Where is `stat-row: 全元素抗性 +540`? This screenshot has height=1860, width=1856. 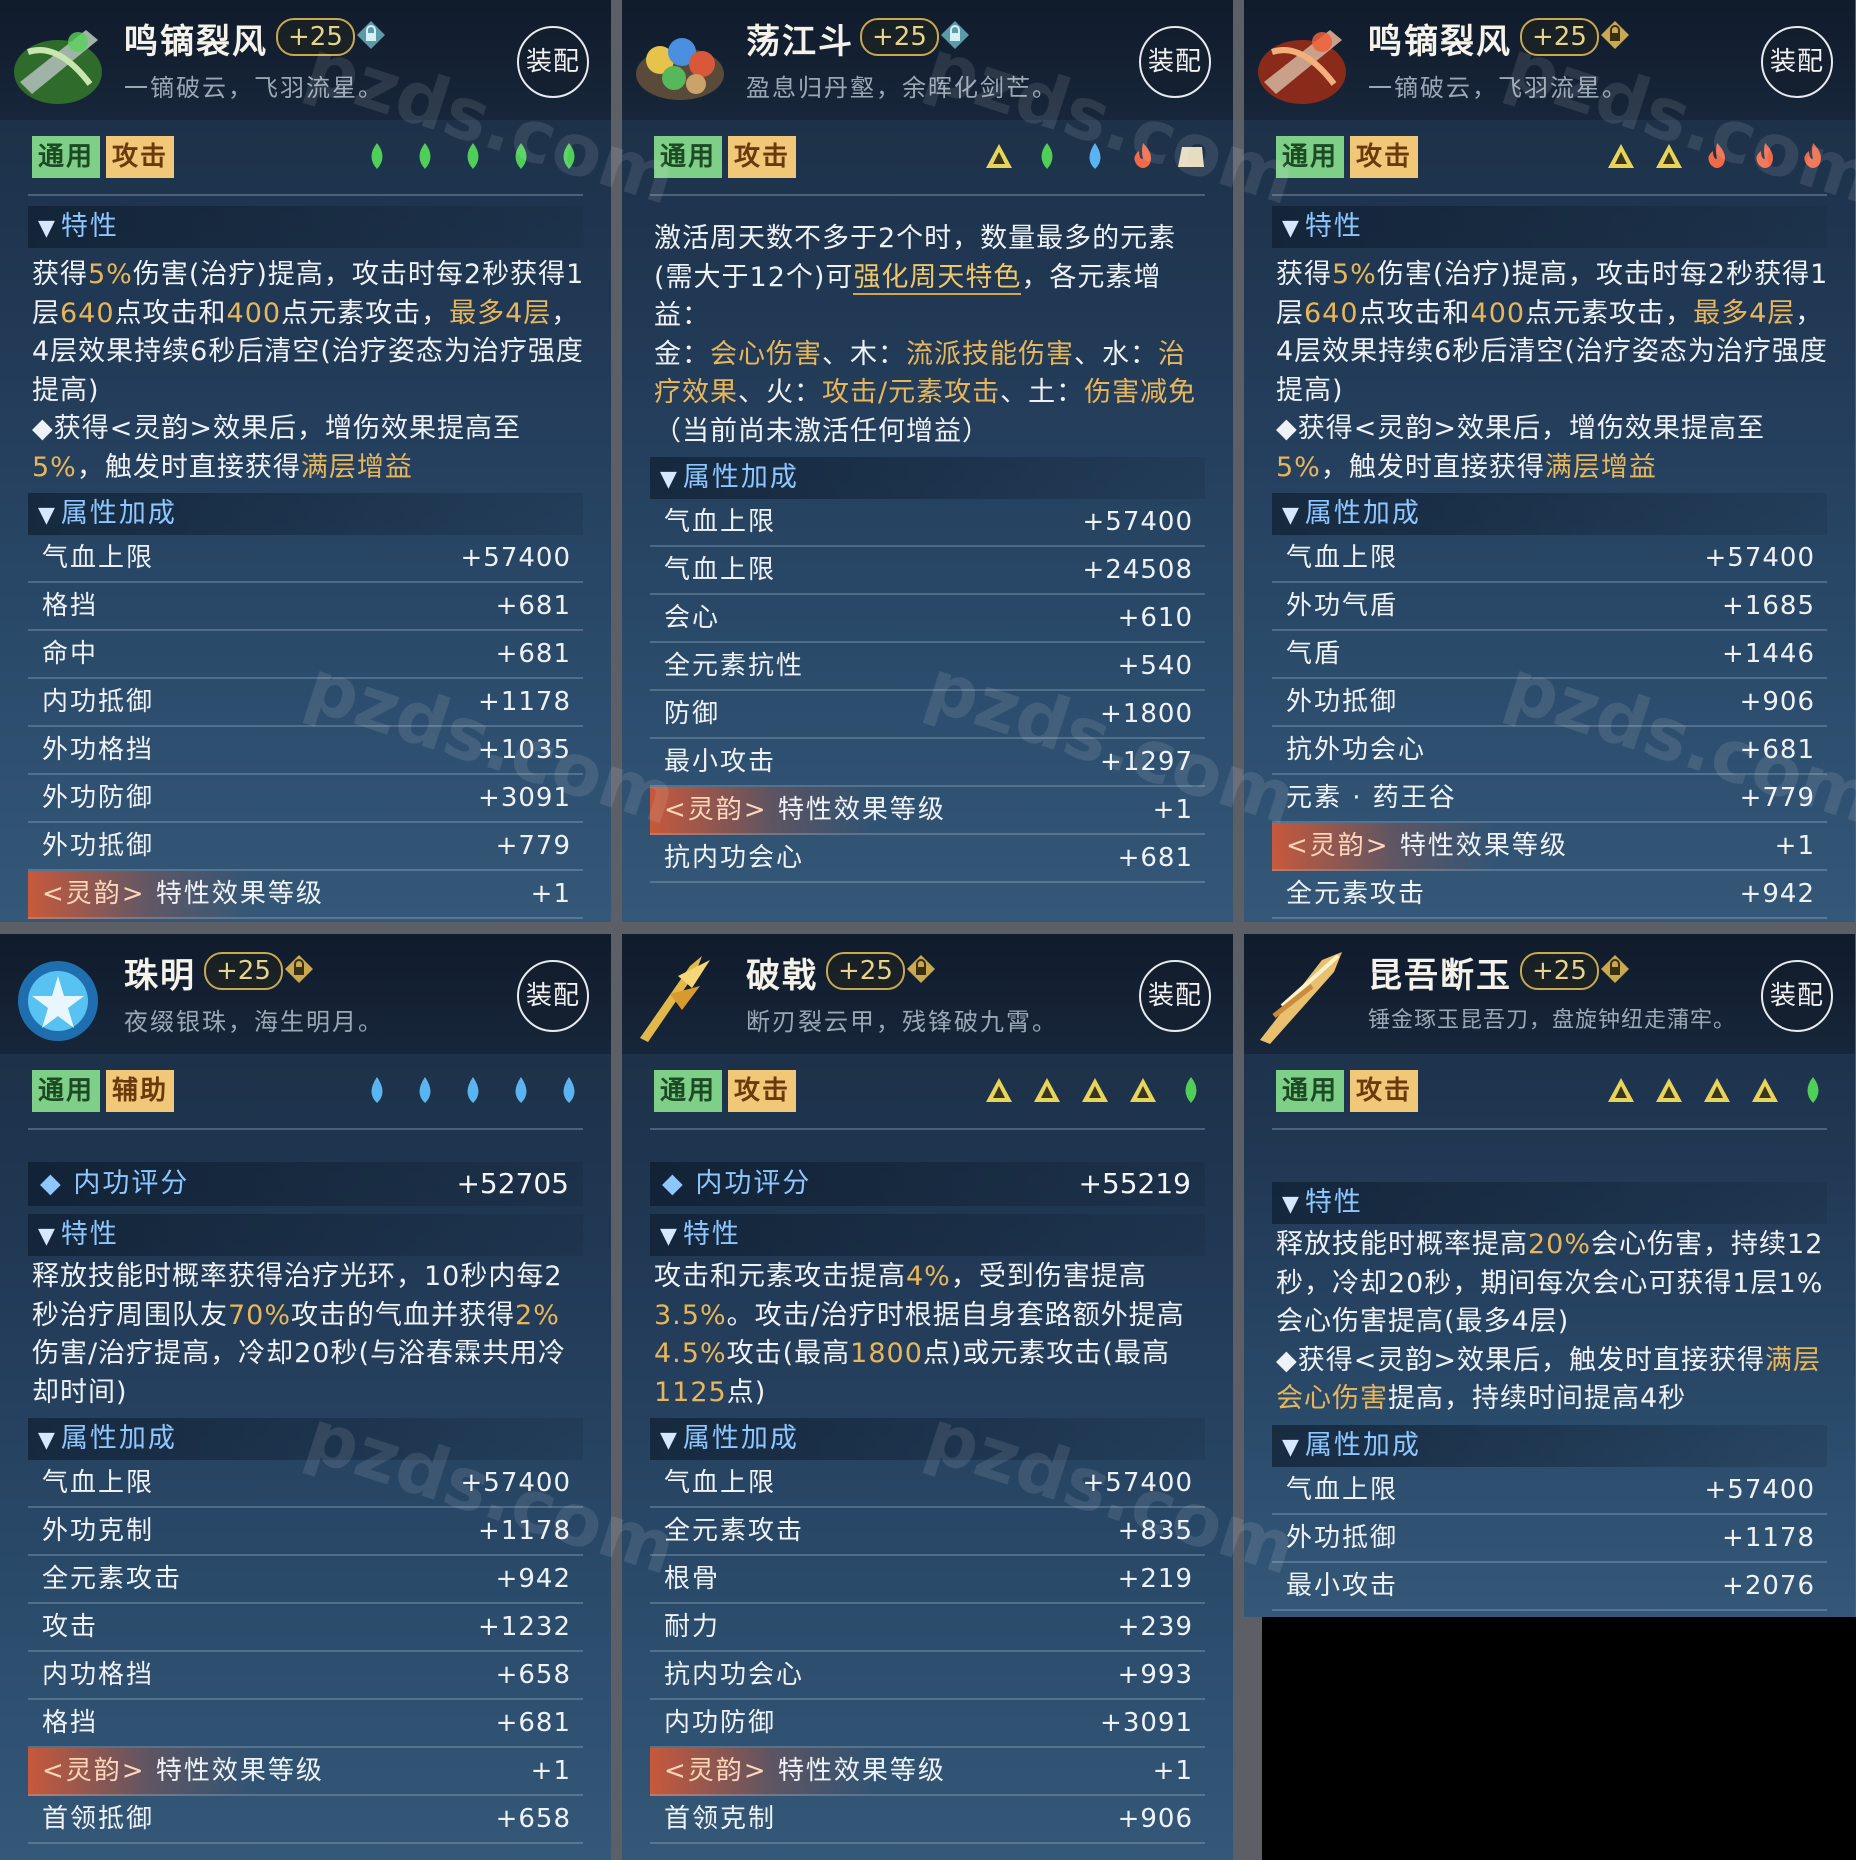 stat-row: 全元素抗性 +540 is located at coordinates (927, 667).